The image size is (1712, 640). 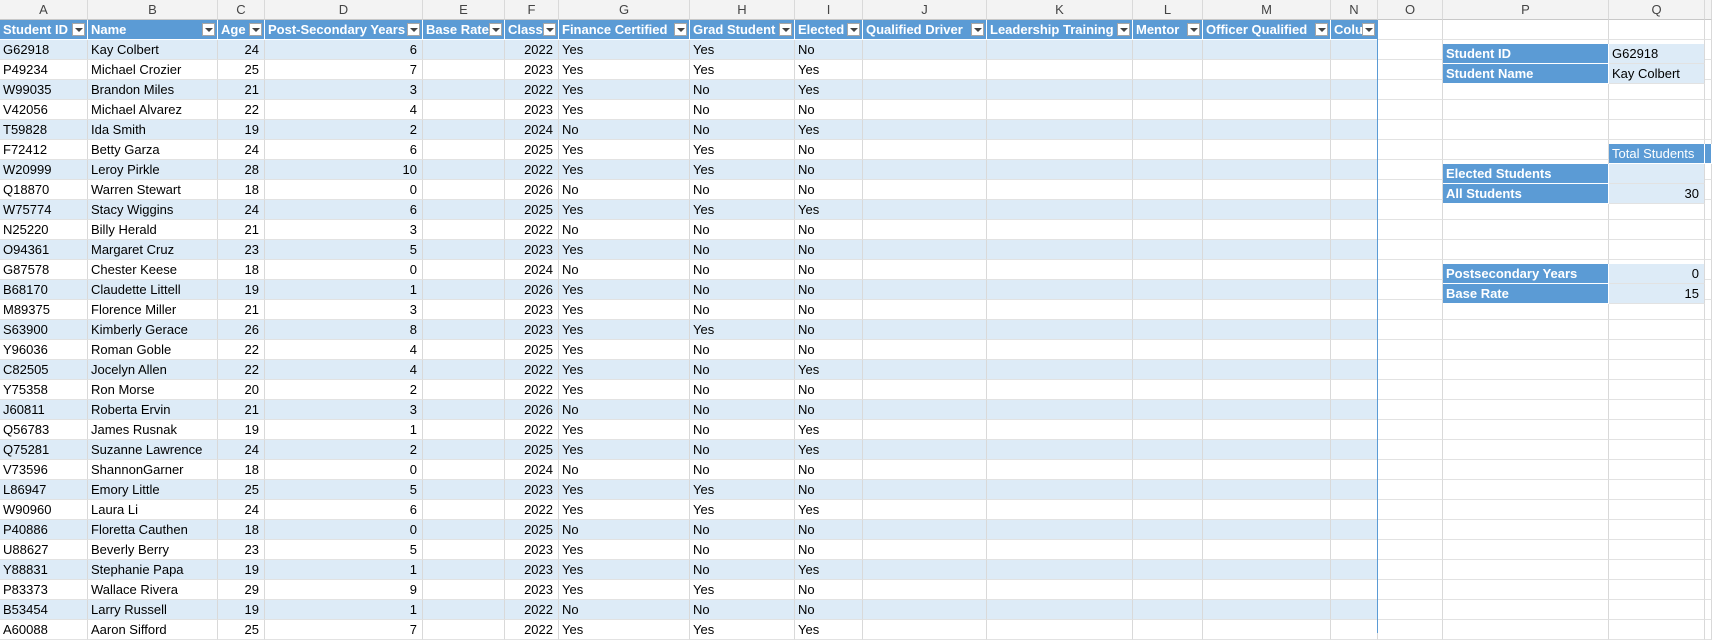 I want to click on table-cell: L86947, so click(x=44, y=490).